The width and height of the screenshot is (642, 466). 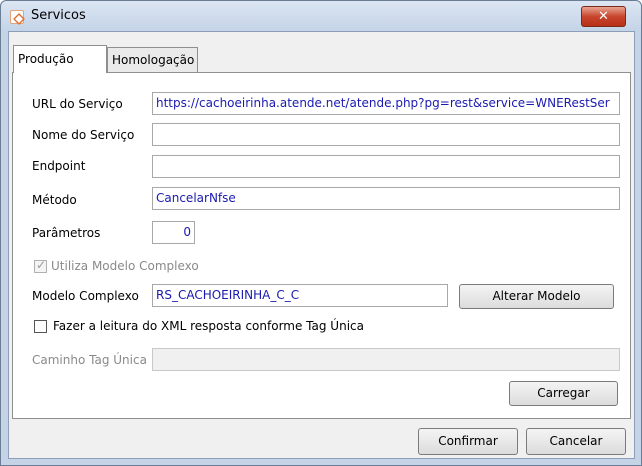 I want to click on app-icon, so click(x=17, y=17).